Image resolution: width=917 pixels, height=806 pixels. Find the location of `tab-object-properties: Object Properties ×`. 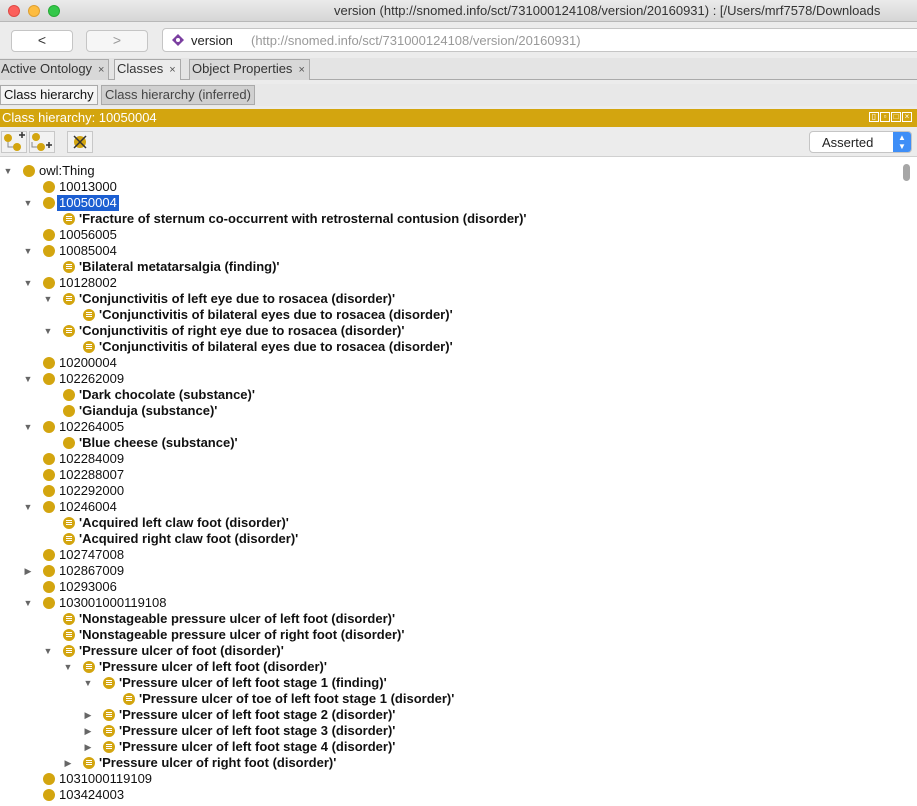

tab-object-properties: Object Properties × is located at coordinates (249, 69).